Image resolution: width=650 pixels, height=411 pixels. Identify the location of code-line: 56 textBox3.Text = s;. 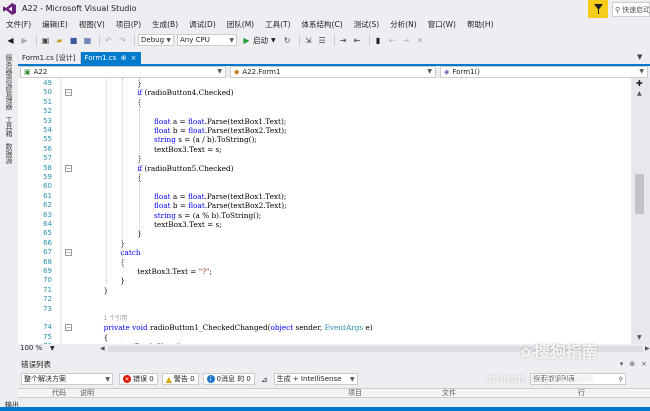
(324, 149).